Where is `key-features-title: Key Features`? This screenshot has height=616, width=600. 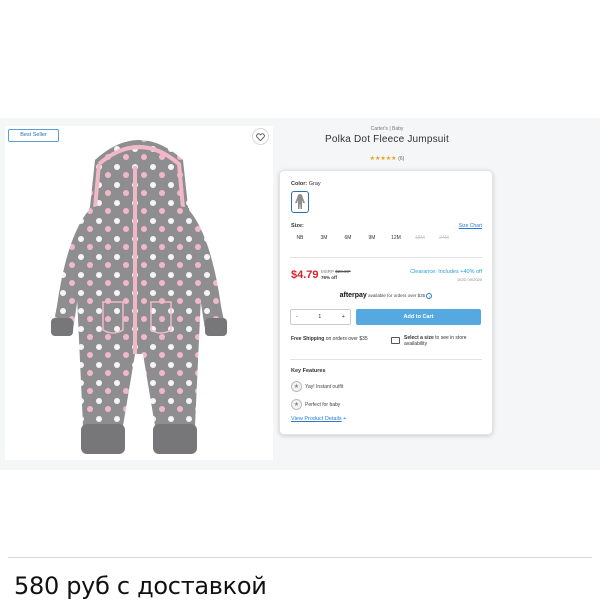
key-features-title: Key Features is located at coordinates (308, 371).